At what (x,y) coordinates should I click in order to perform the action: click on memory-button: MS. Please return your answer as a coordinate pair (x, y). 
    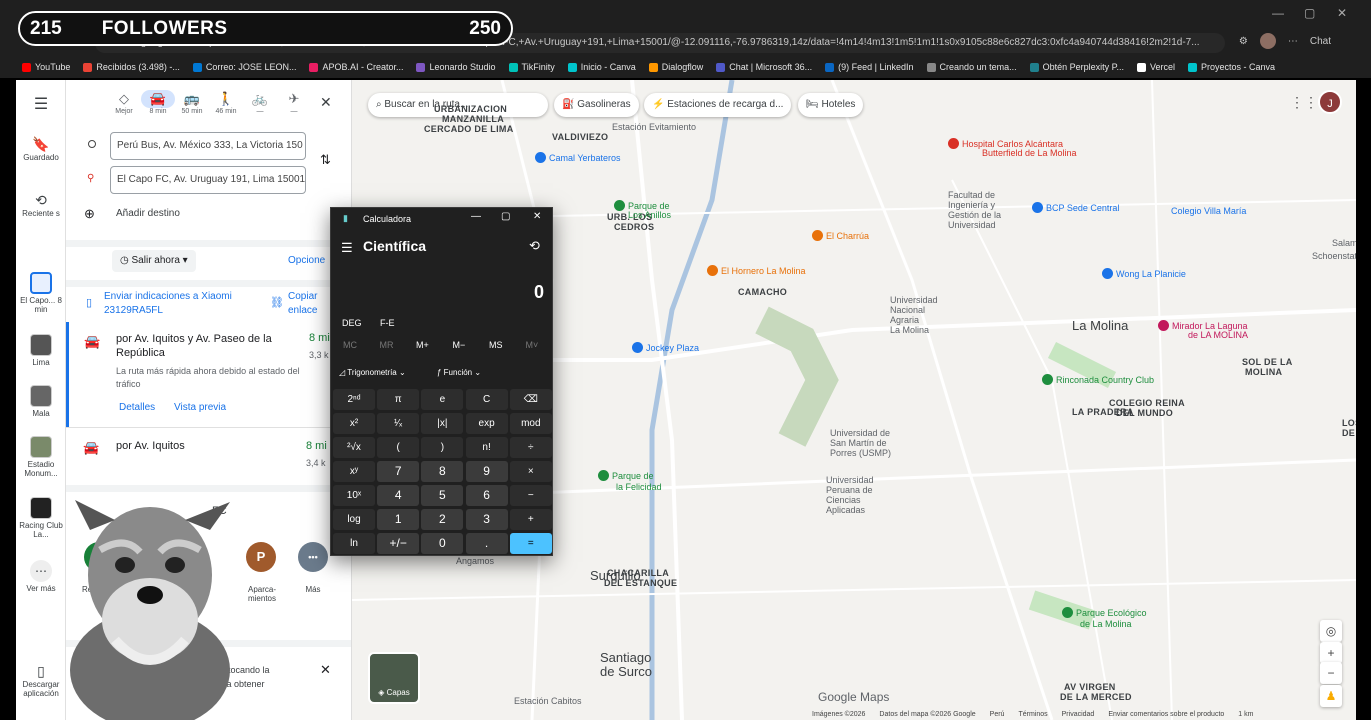
    Looking at the image, I should click on (496, 345).